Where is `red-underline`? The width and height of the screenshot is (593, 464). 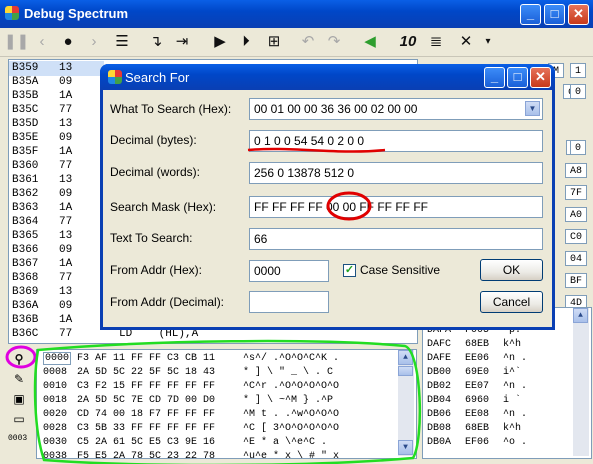
red-underline is located at coordinates (316, 150).